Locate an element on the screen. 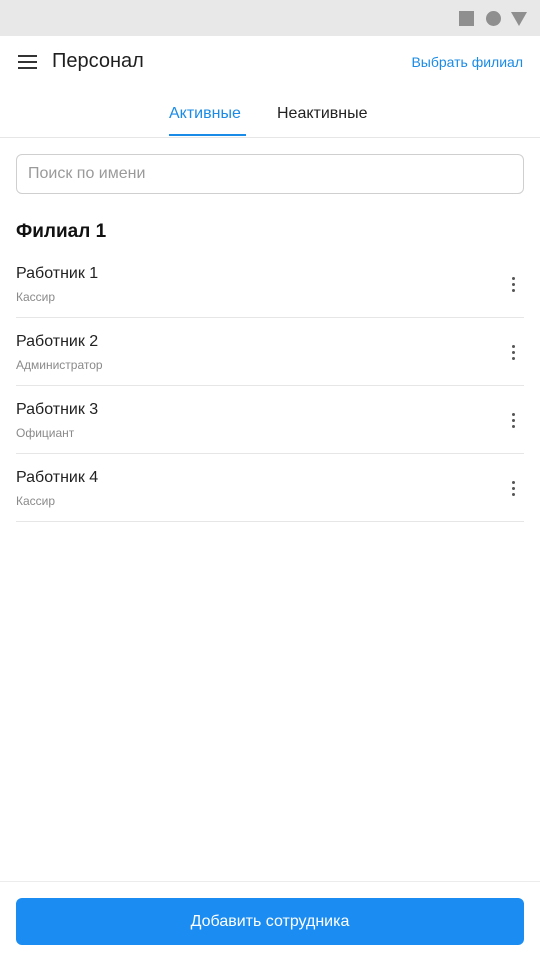  employee-name: Работник 3 is located at coordinates (57, 409).